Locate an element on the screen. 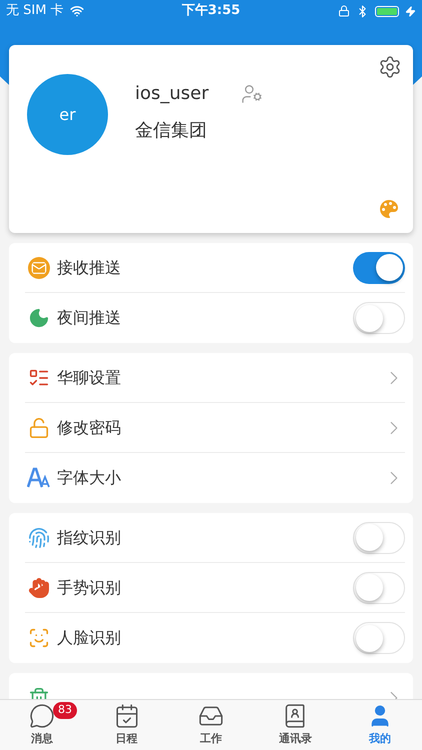 The width and height of the screenshot is (422, 750). row-label: 华聊设置 is located at coordinates (89, 377).